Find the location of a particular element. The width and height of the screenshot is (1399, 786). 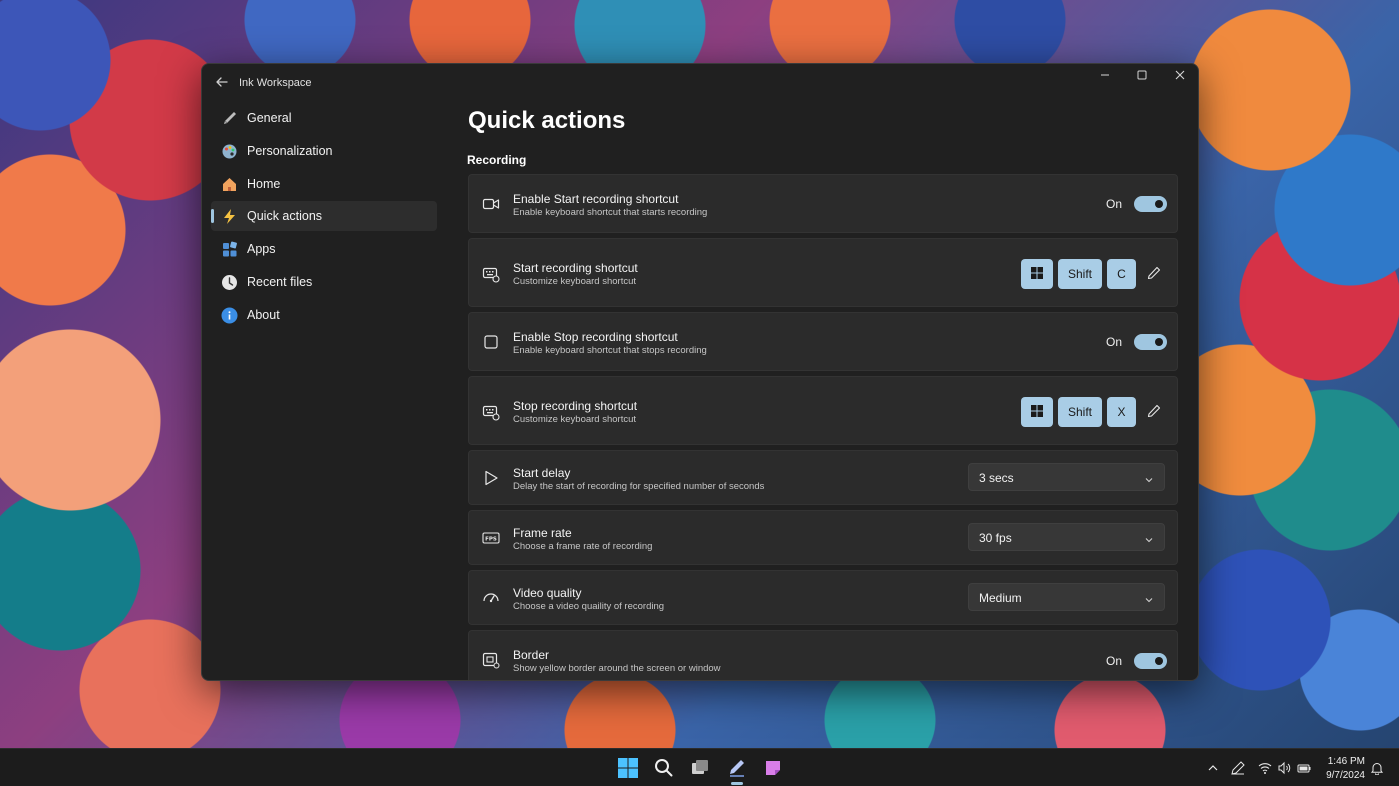

sidebar-item-general: General is located at coordinates (324, 118).